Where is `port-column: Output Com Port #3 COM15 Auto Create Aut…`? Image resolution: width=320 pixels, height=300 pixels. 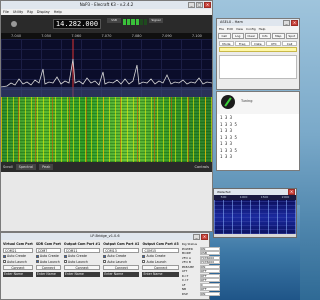
port-column: Output Com Port #3 COM15 Auto Create Aut… is located at coordinates (160, 269).